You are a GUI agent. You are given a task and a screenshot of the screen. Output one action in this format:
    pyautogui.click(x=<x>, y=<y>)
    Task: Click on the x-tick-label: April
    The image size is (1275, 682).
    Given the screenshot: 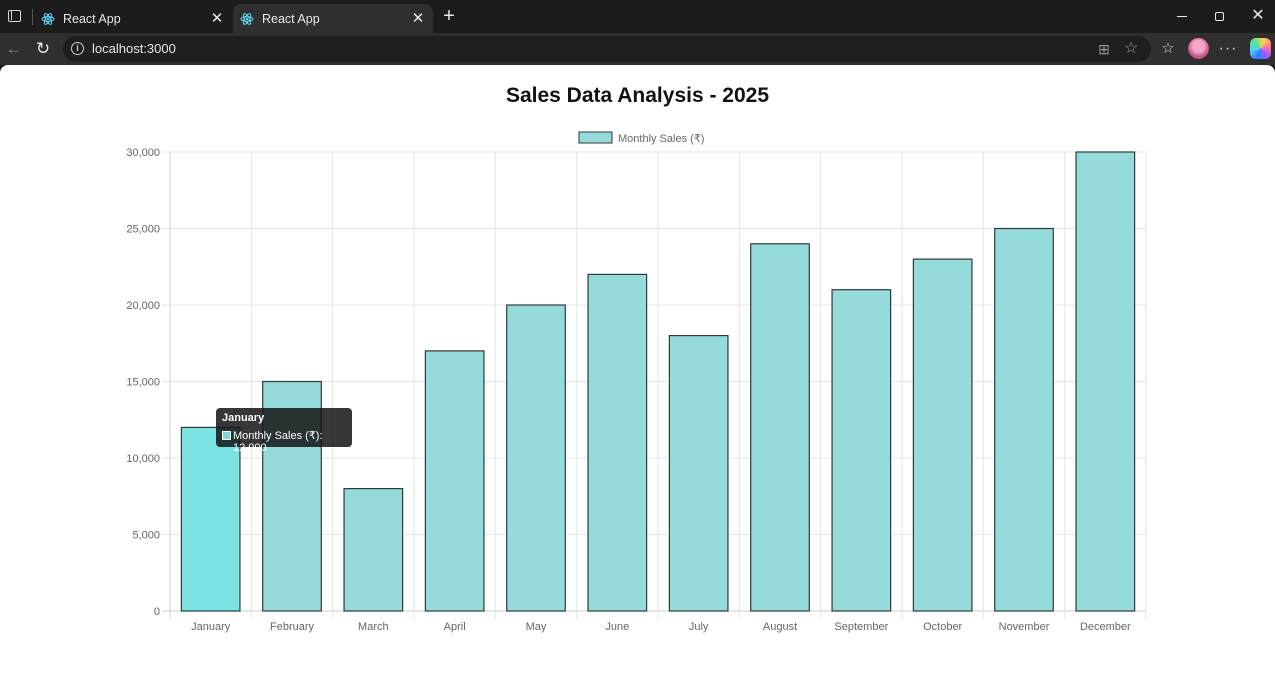 What is the action you would take?
    pyautogui.click(x=455, y=627)
    